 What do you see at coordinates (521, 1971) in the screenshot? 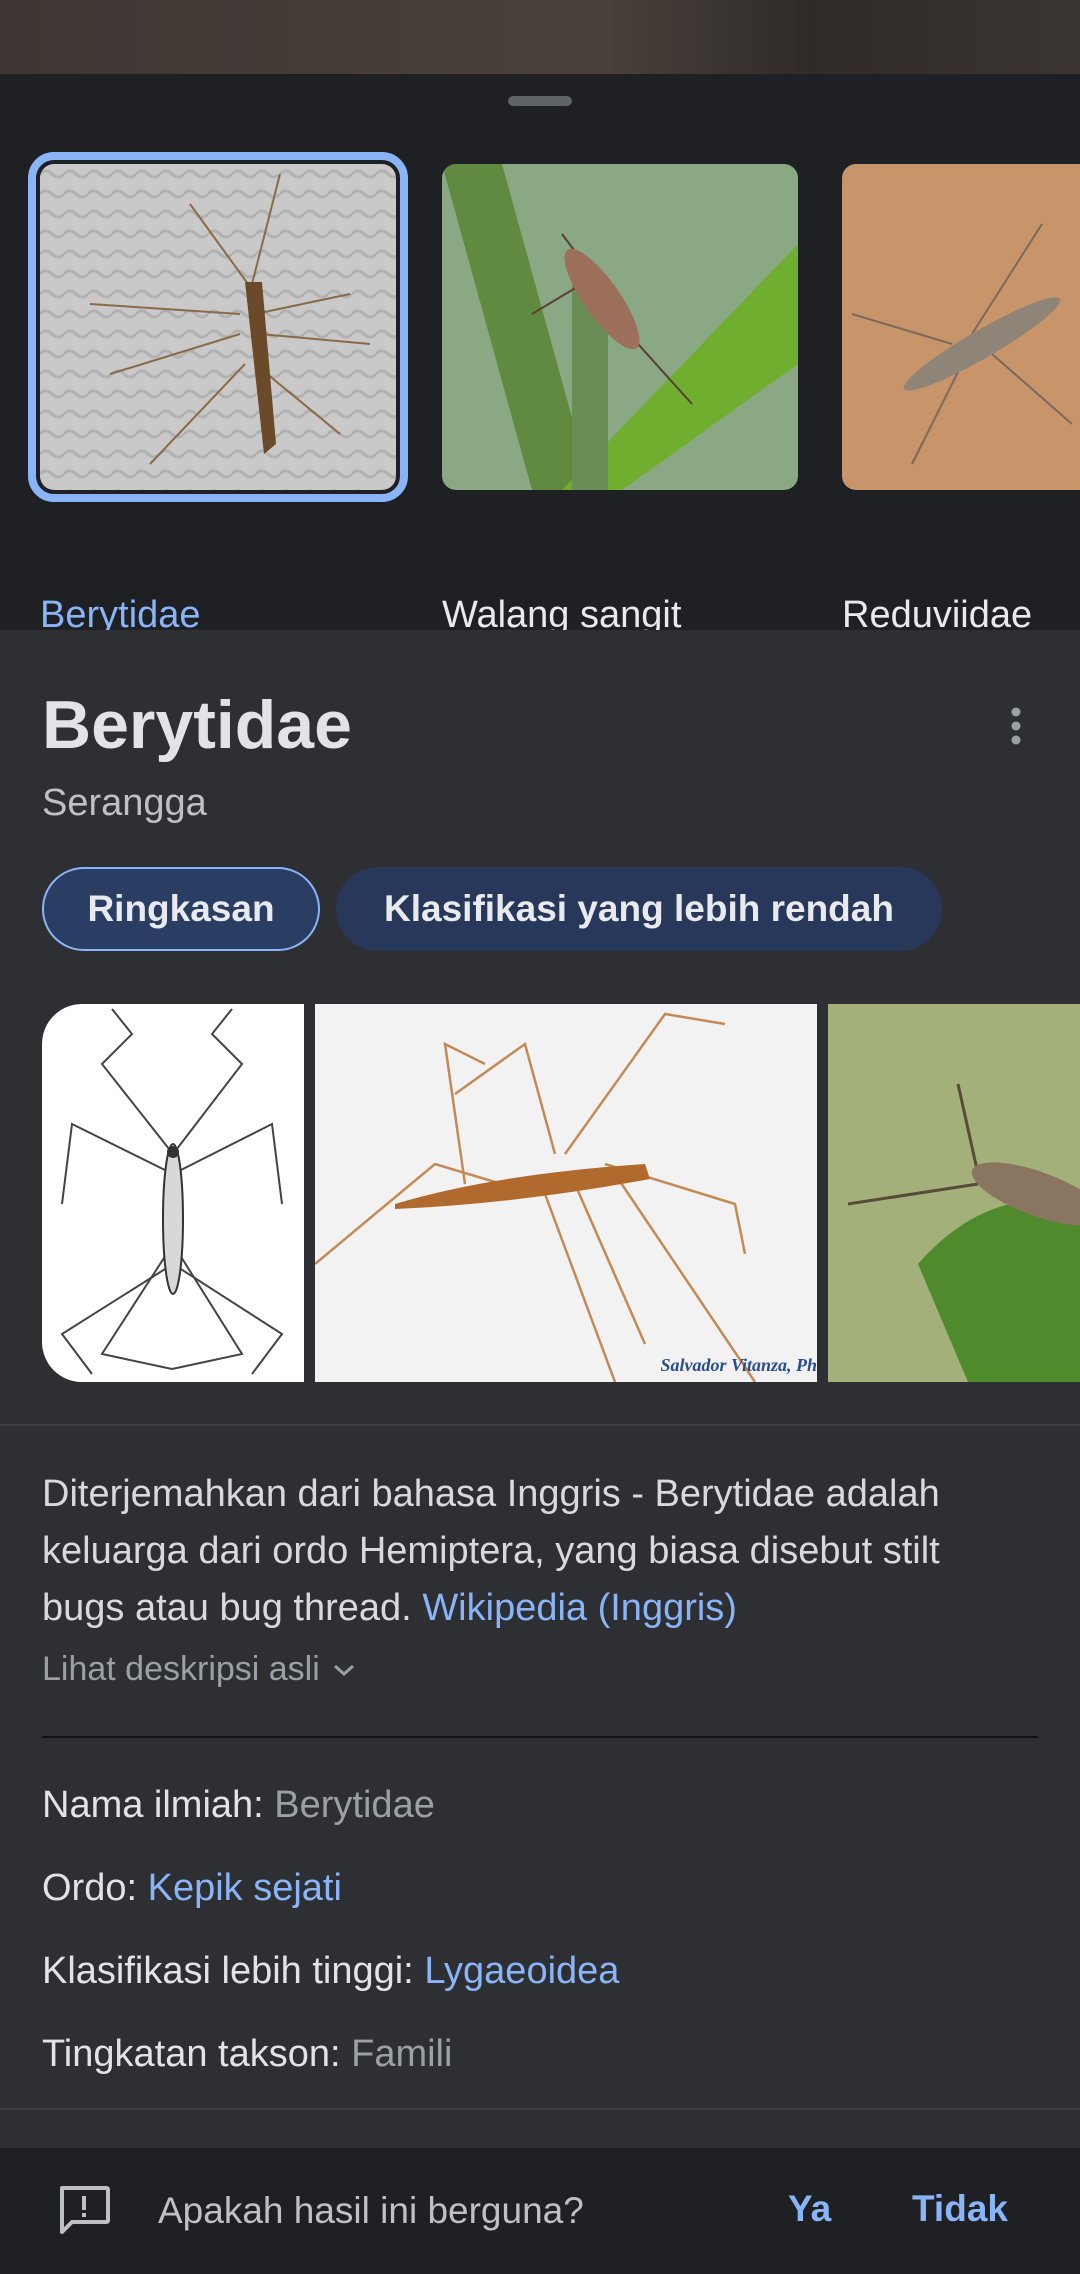
I see `fact-link: Lygaeoidea` at bounding box center [521, 1971].